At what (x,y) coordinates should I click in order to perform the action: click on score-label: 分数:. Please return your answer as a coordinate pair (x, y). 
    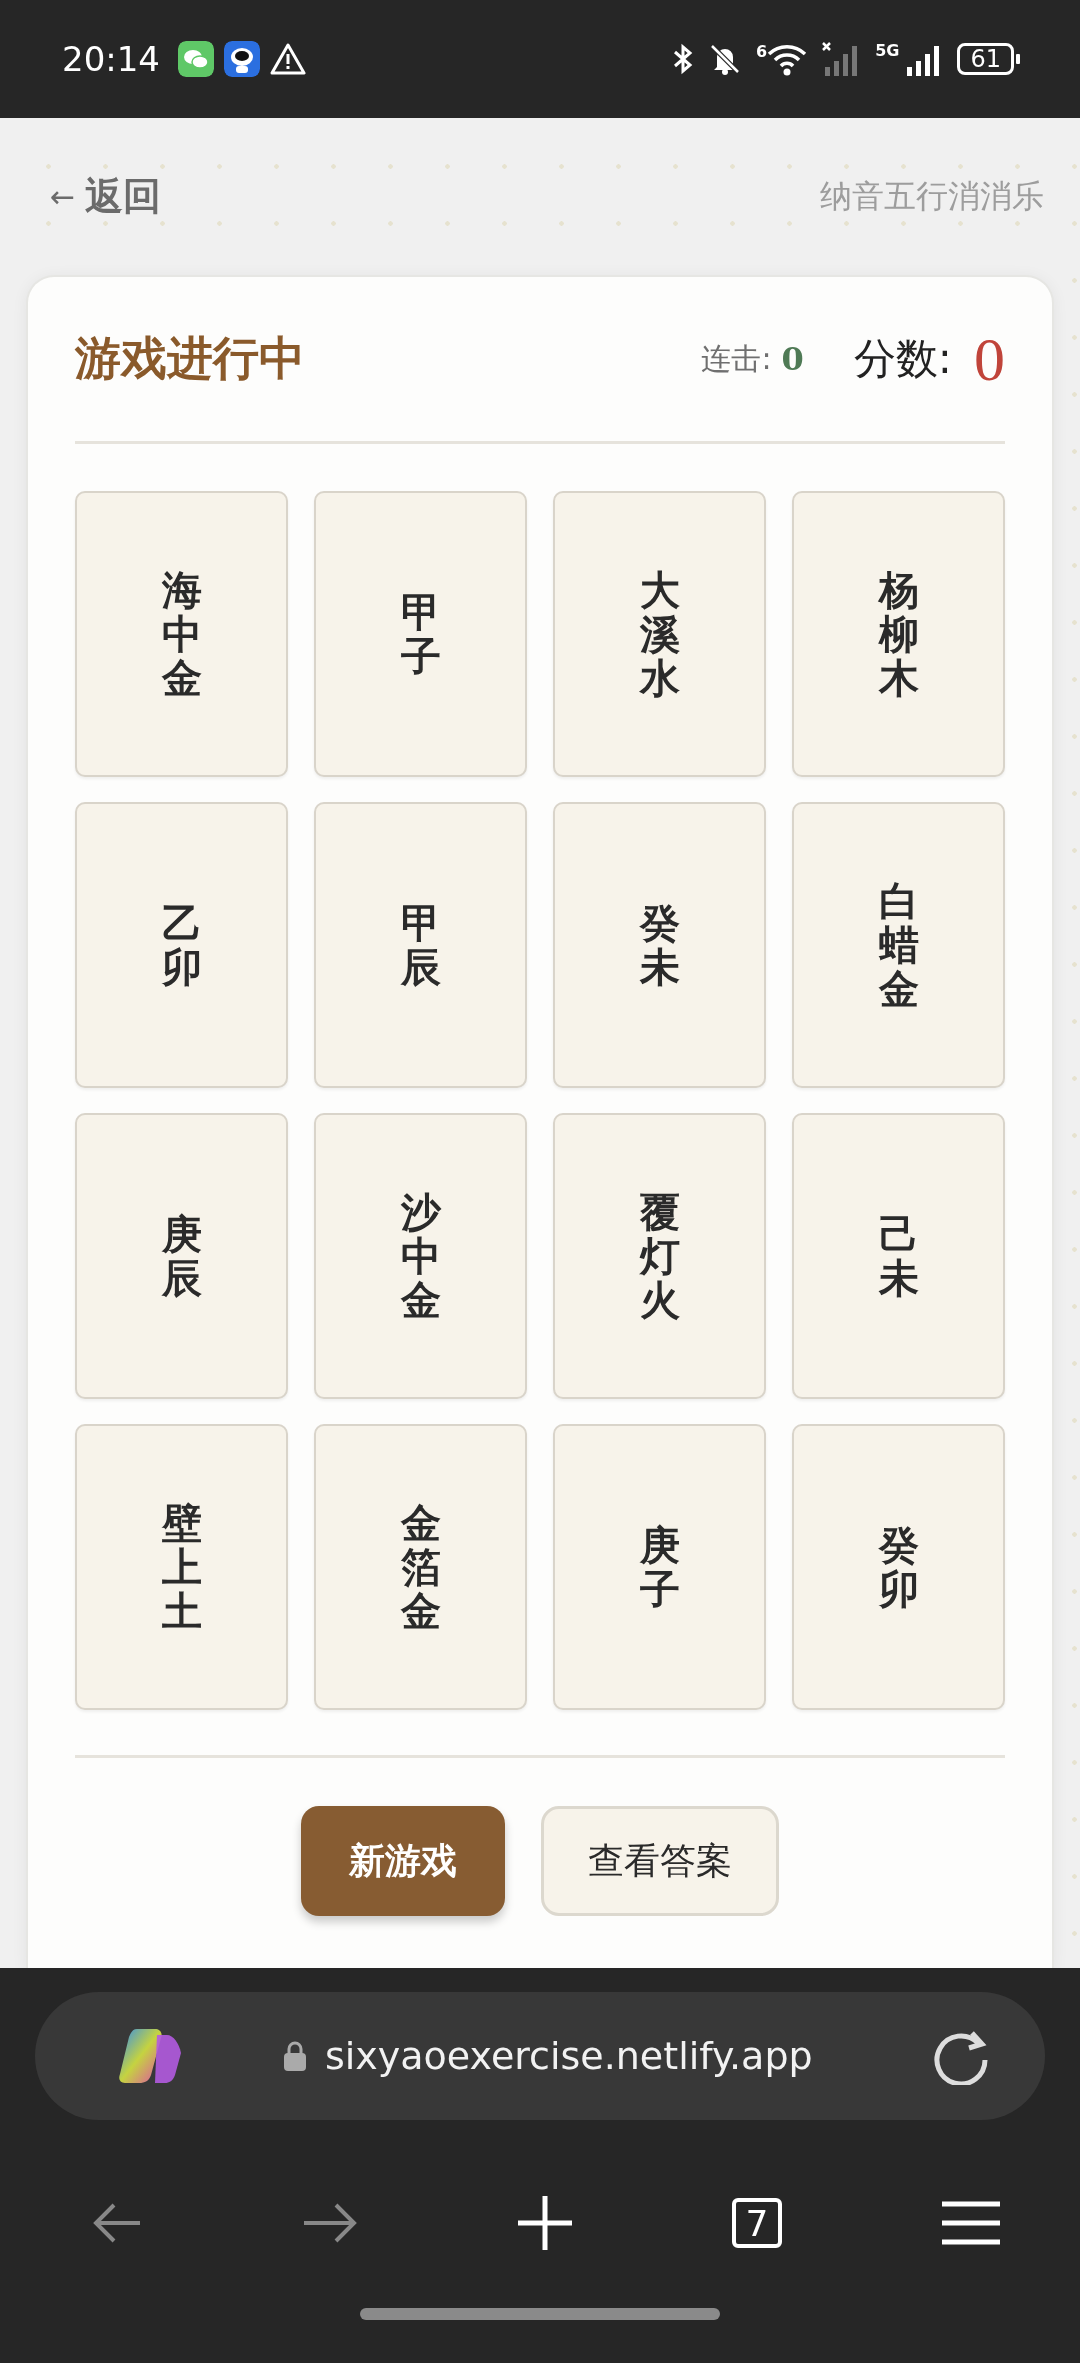
    Looking at the image, I should click on (902, 359).